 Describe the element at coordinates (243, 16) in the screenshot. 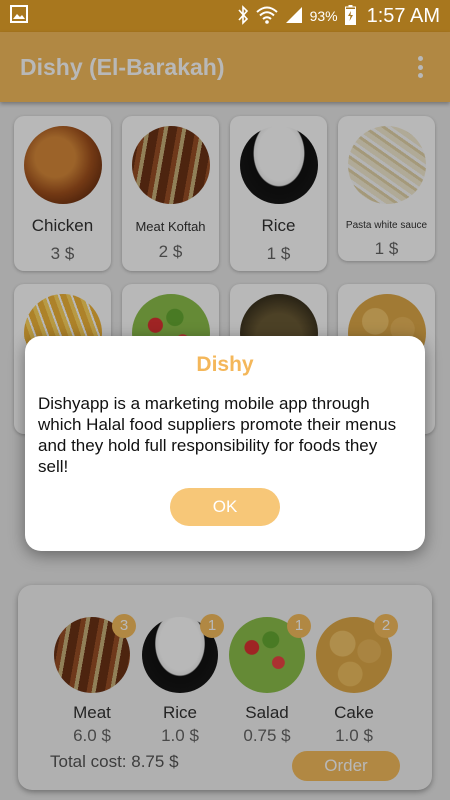

I see `bluetooth-icon` at that location.